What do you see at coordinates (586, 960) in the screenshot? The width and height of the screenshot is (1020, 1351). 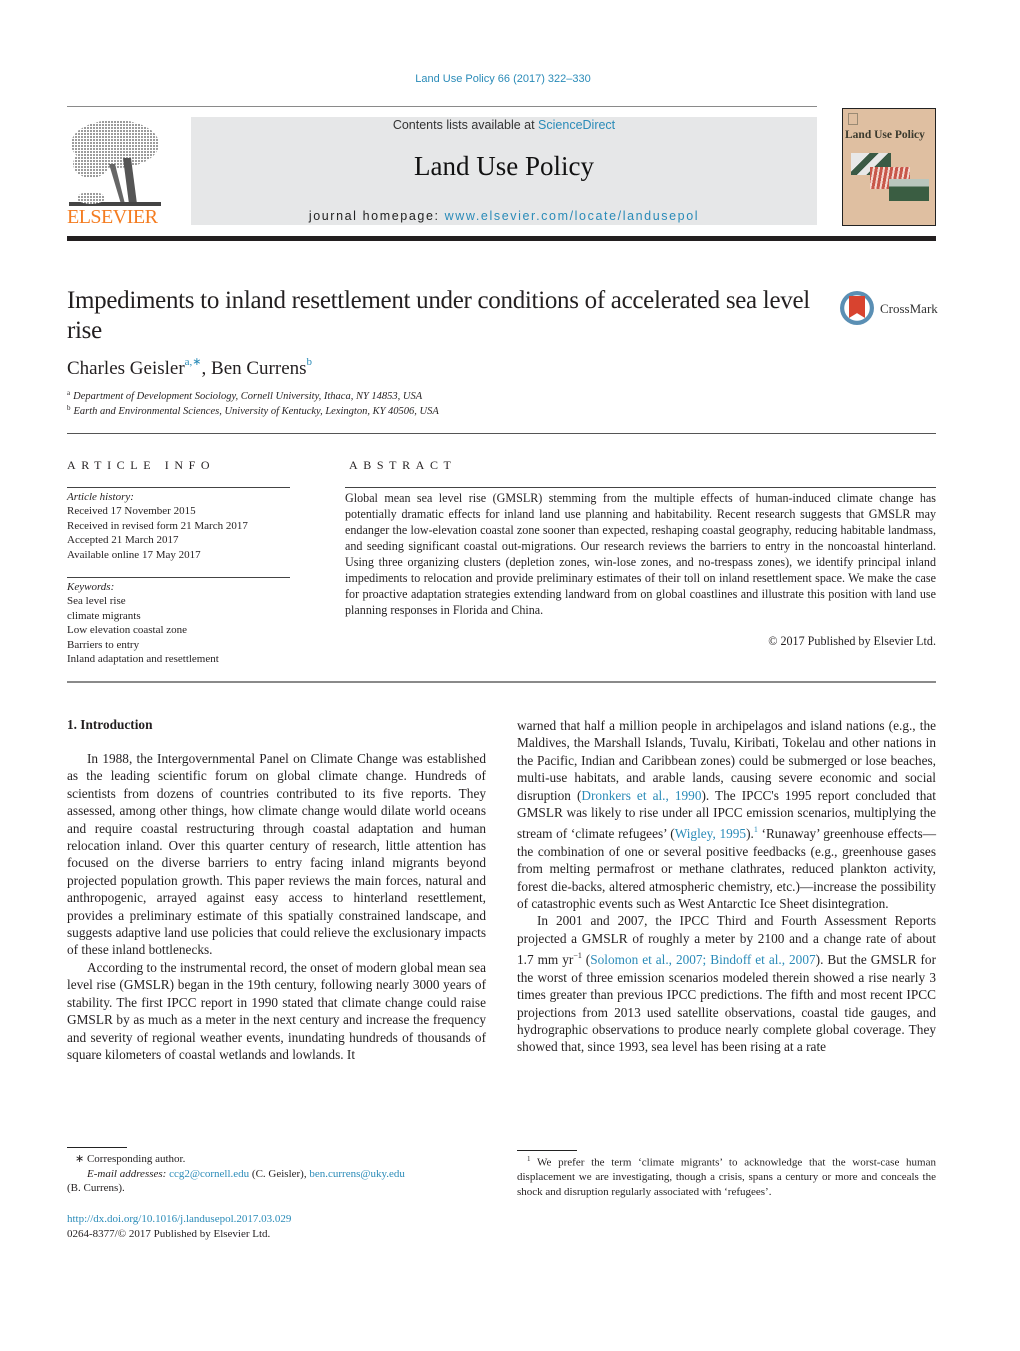 I see `text-run: (` at bounding box center [586, 960].